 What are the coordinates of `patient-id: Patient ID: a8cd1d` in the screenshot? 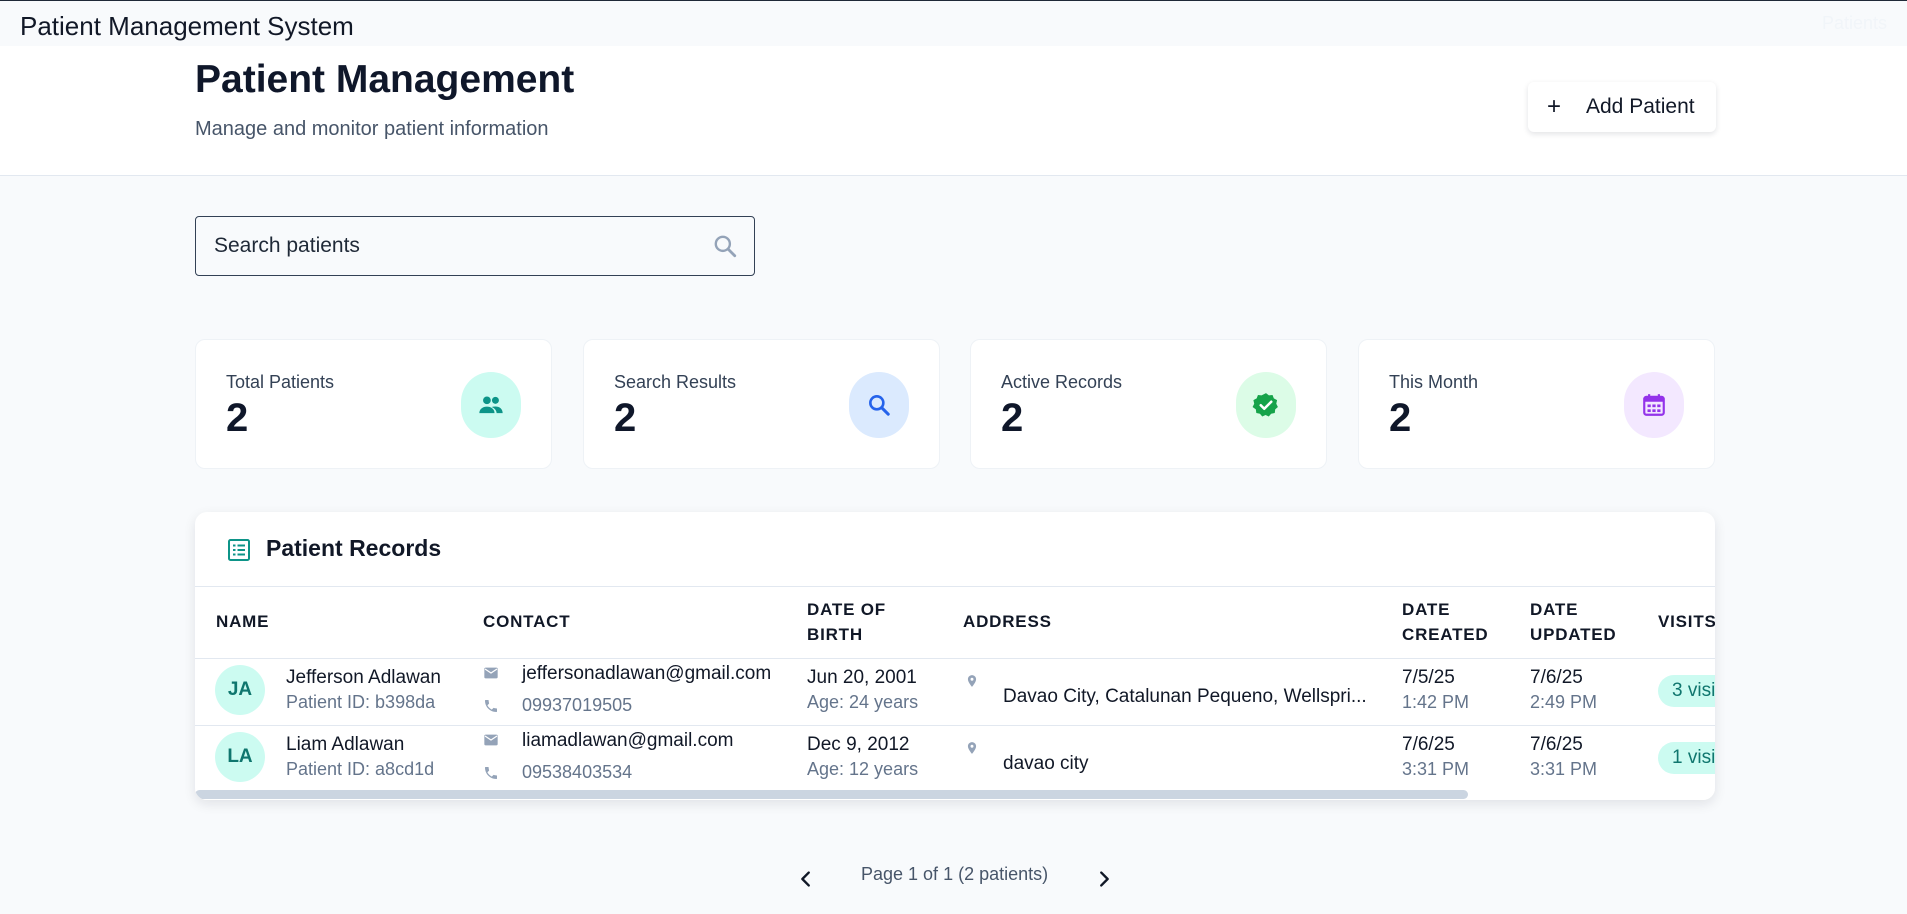 It's located at (360, 769).